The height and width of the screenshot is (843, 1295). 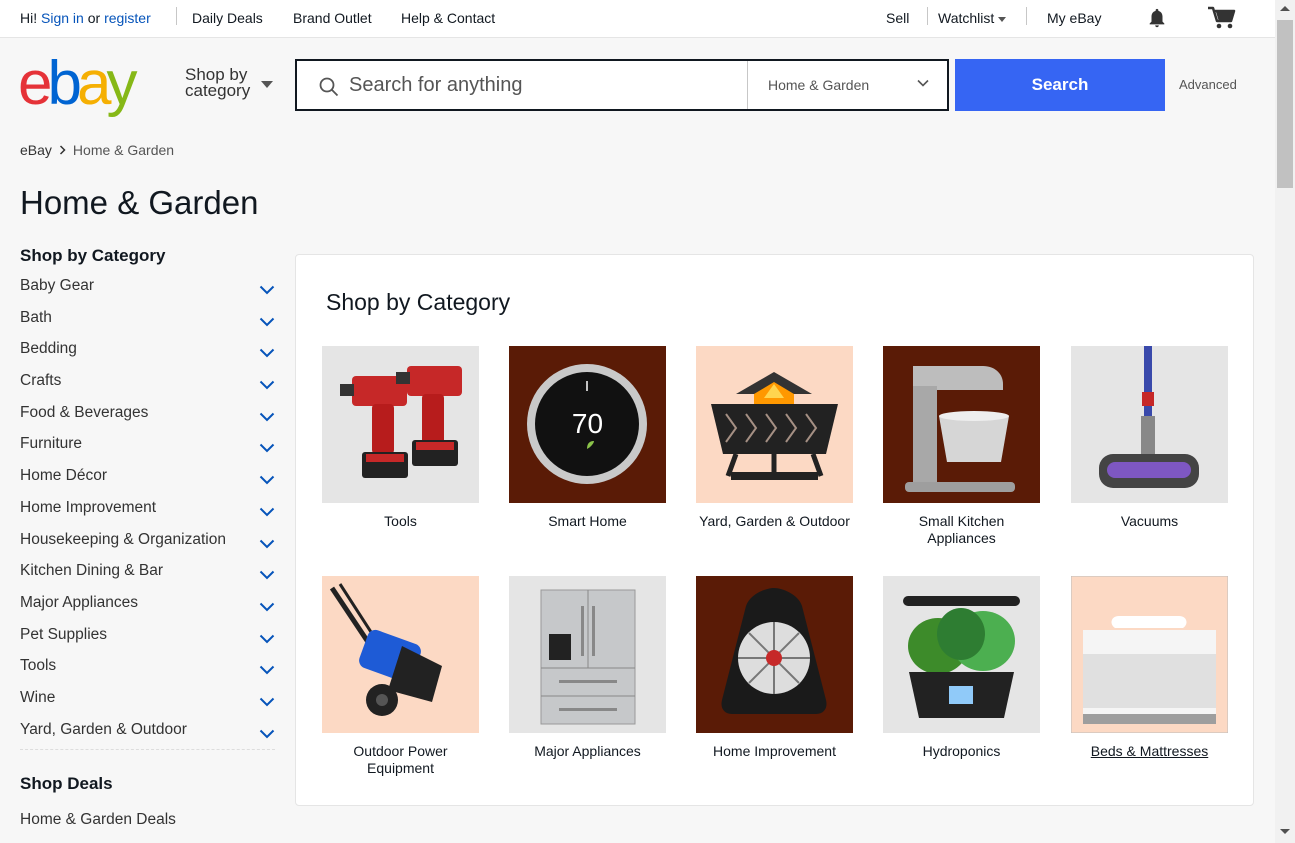 I want to click on scroll-up-arrow-icon, so click(x=1285, y=8).